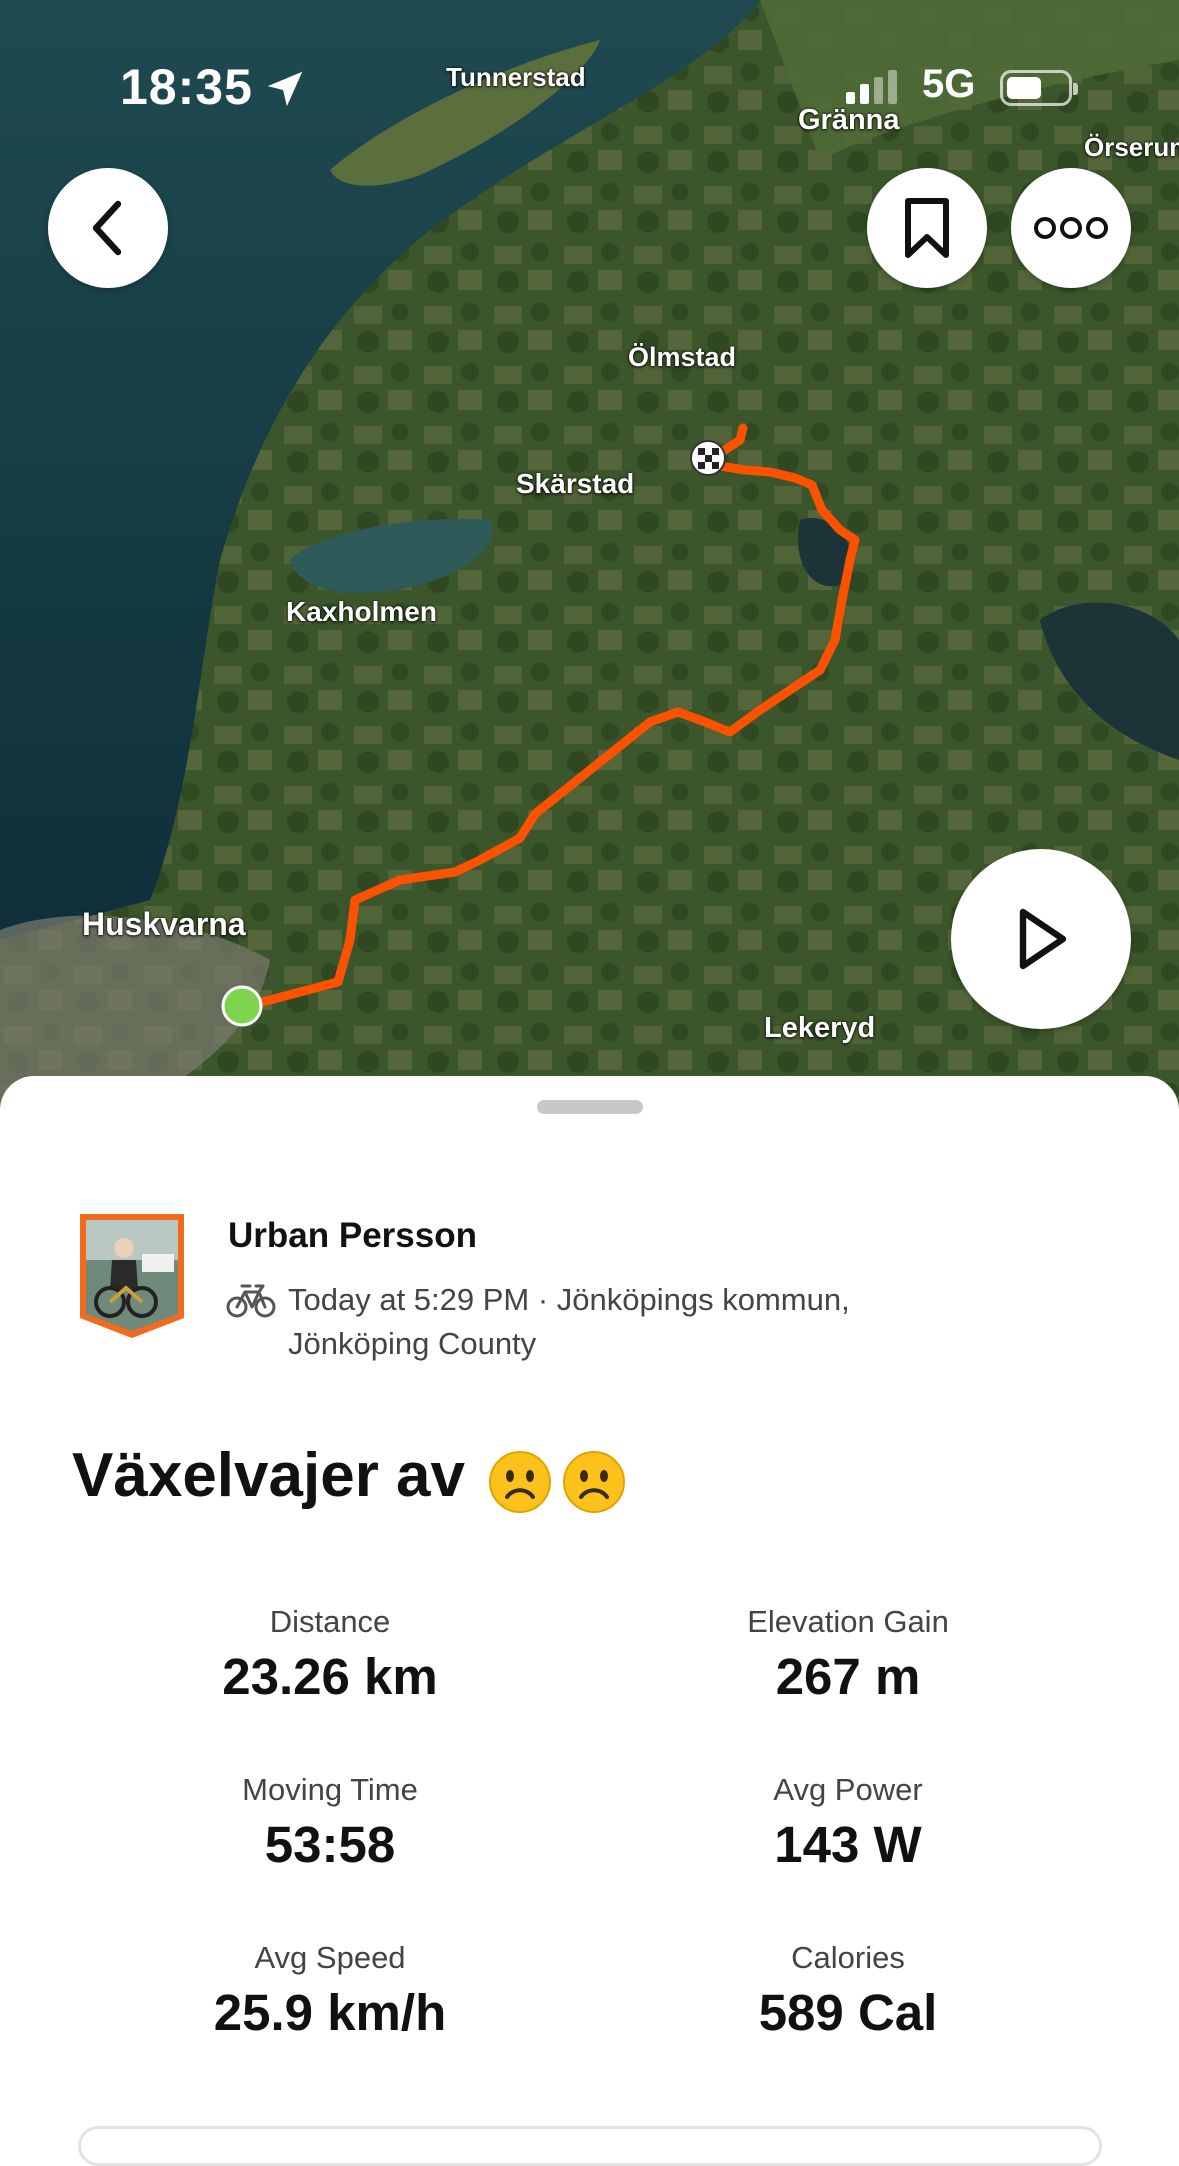  I want to click on status-bar: 18:35 5G, so click(589, 88).